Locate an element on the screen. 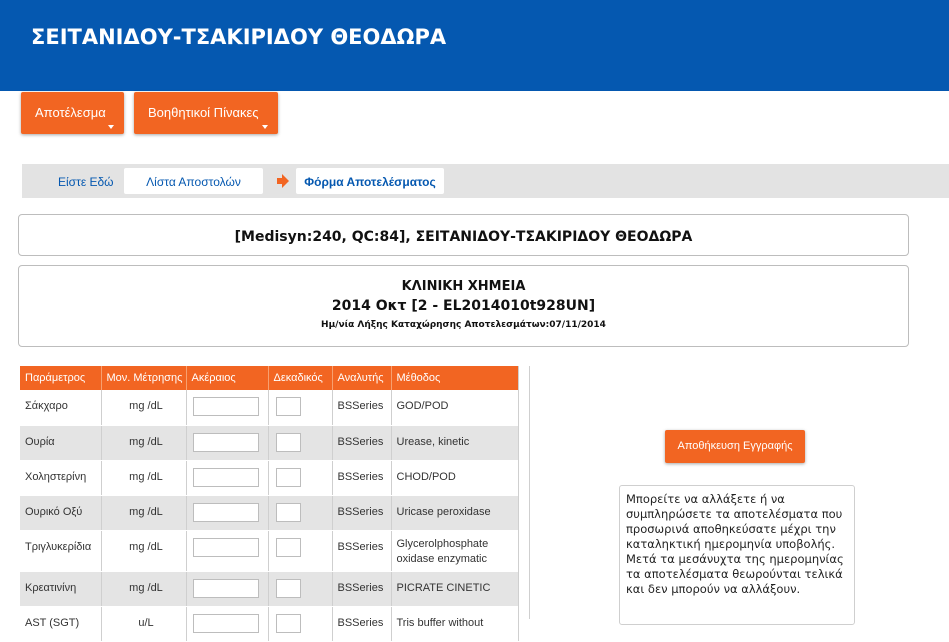  method-cell: PICRATE CINETIC is located at coordinates (455, 589).